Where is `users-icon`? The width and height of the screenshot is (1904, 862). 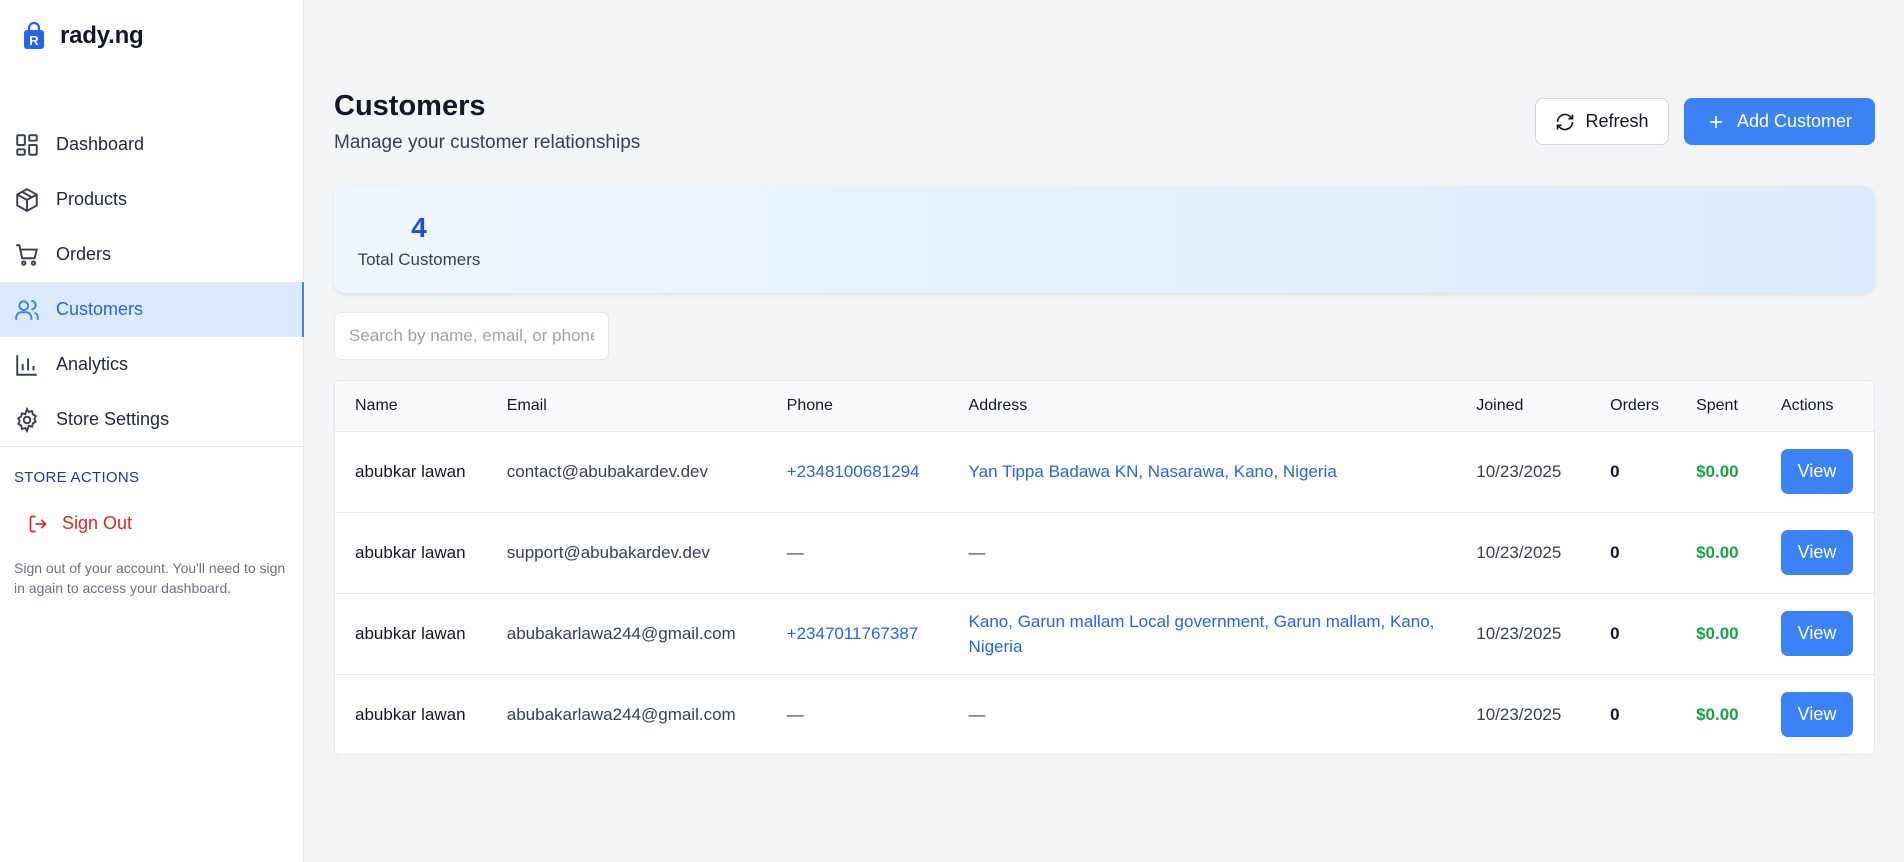
users-icon is located at coordinates (27, 309).